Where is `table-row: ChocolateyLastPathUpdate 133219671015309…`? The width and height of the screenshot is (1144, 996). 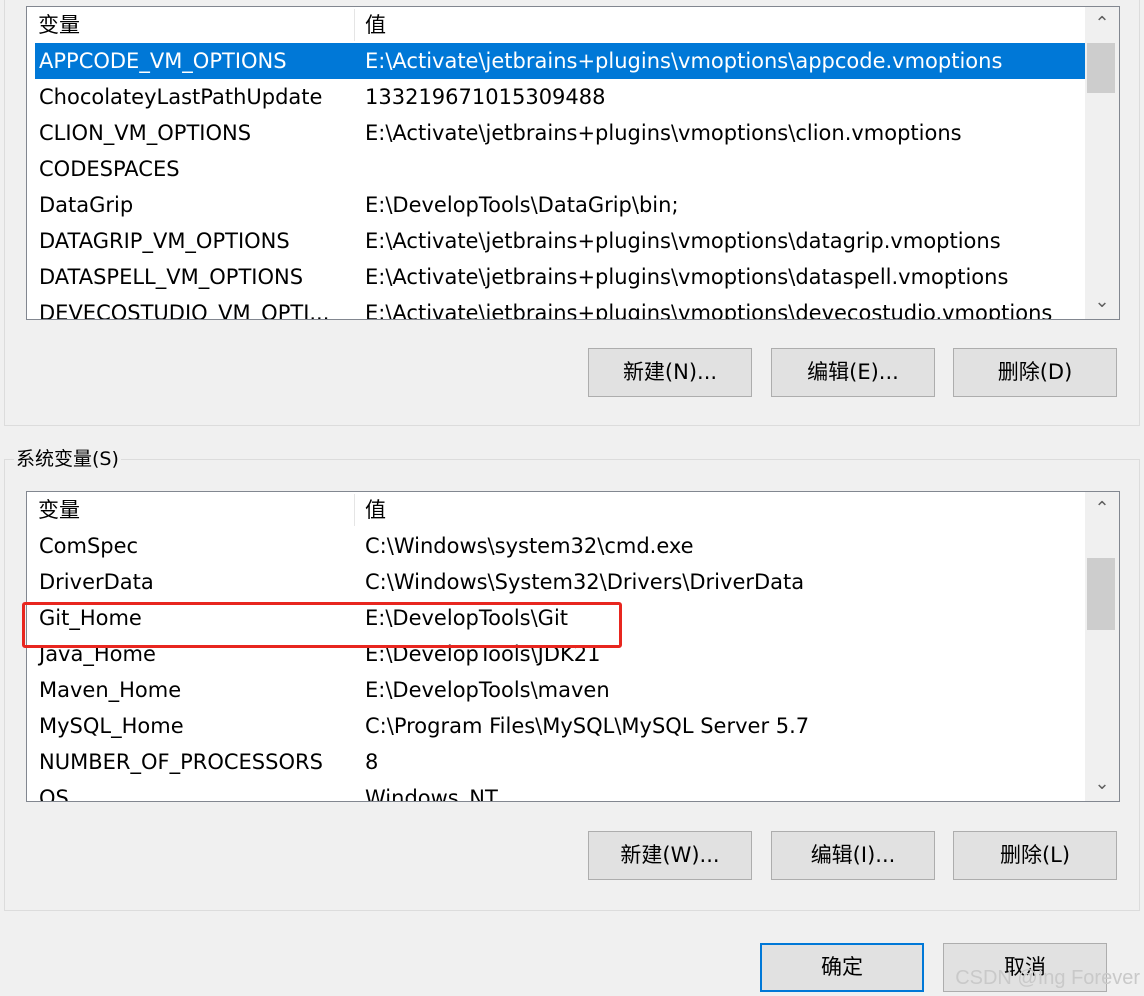
table-row: ChocolateyLastPathUpdate 133219671015309… is located at coordinates (556, 97).